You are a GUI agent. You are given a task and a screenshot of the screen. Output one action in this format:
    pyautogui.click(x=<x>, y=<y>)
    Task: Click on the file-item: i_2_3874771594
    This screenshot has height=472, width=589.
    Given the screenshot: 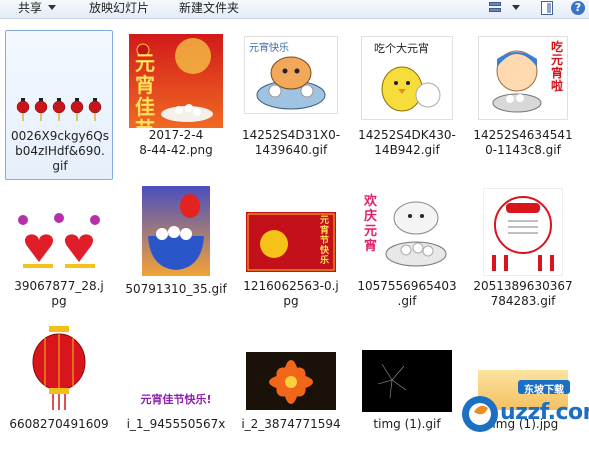 What is the action you would take?
    pyautogui.click(x=291, y=397)
    